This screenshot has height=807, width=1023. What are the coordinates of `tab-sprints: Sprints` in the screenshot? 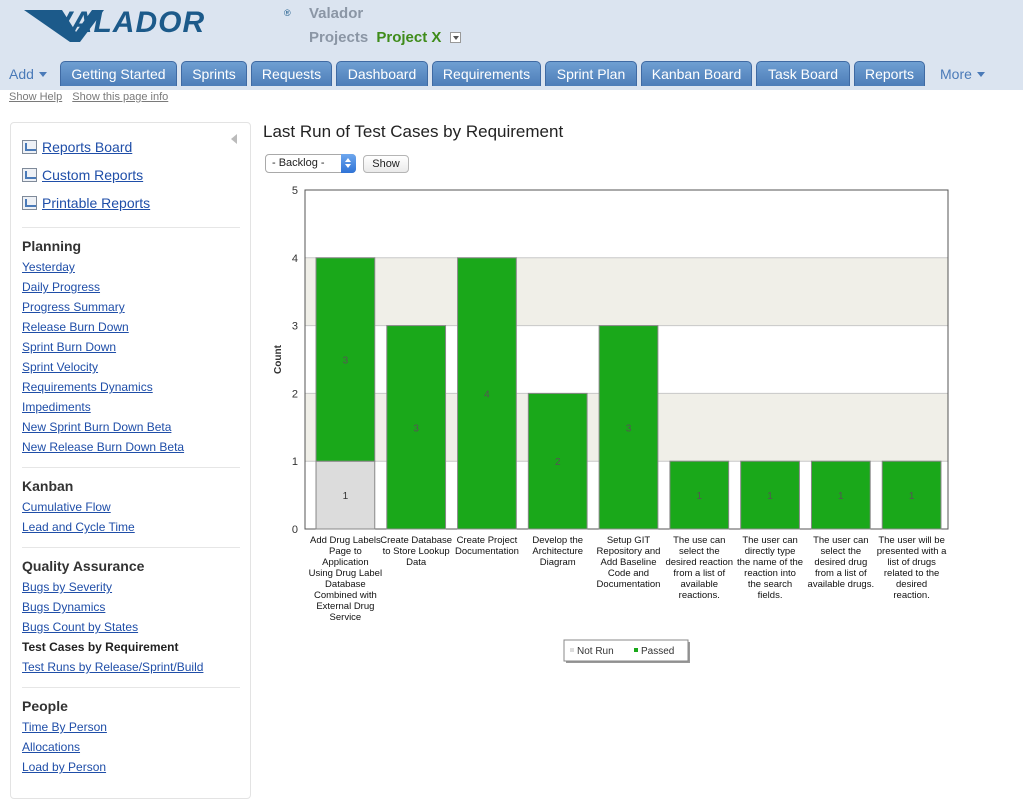 It's located at (214, 73).